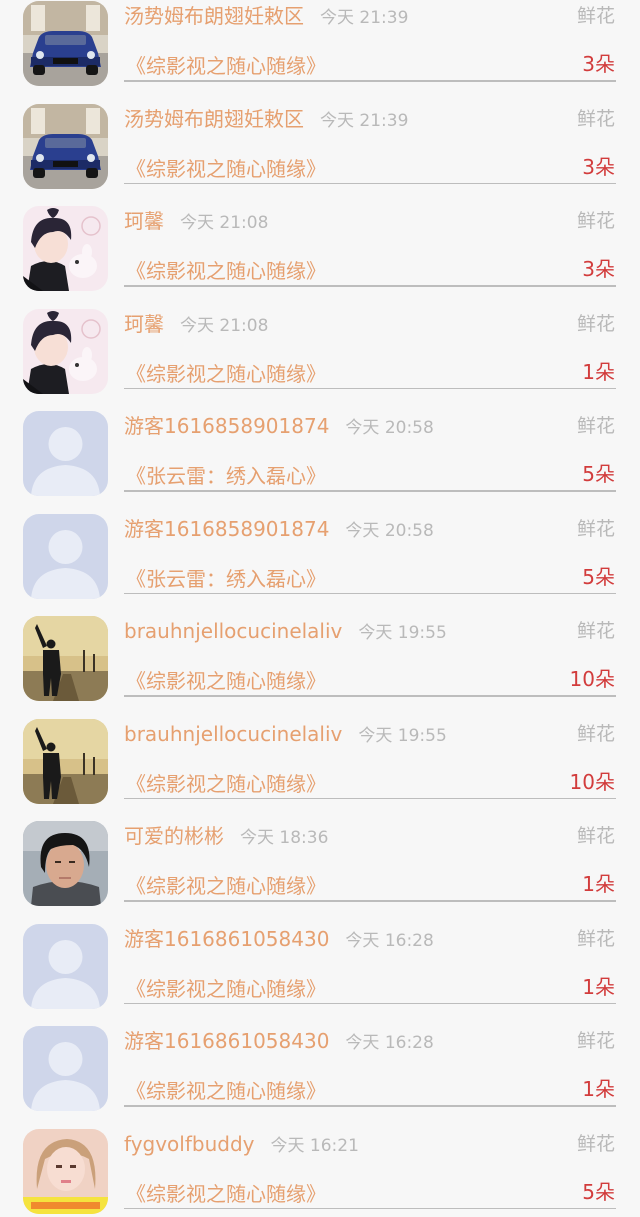 The width and height of the screenshot is (640, 1217). Describe the element at coordinates (226, 837) in the screenshot. I see `user-name: 可爱的彬彬今天 18:36` at that location.